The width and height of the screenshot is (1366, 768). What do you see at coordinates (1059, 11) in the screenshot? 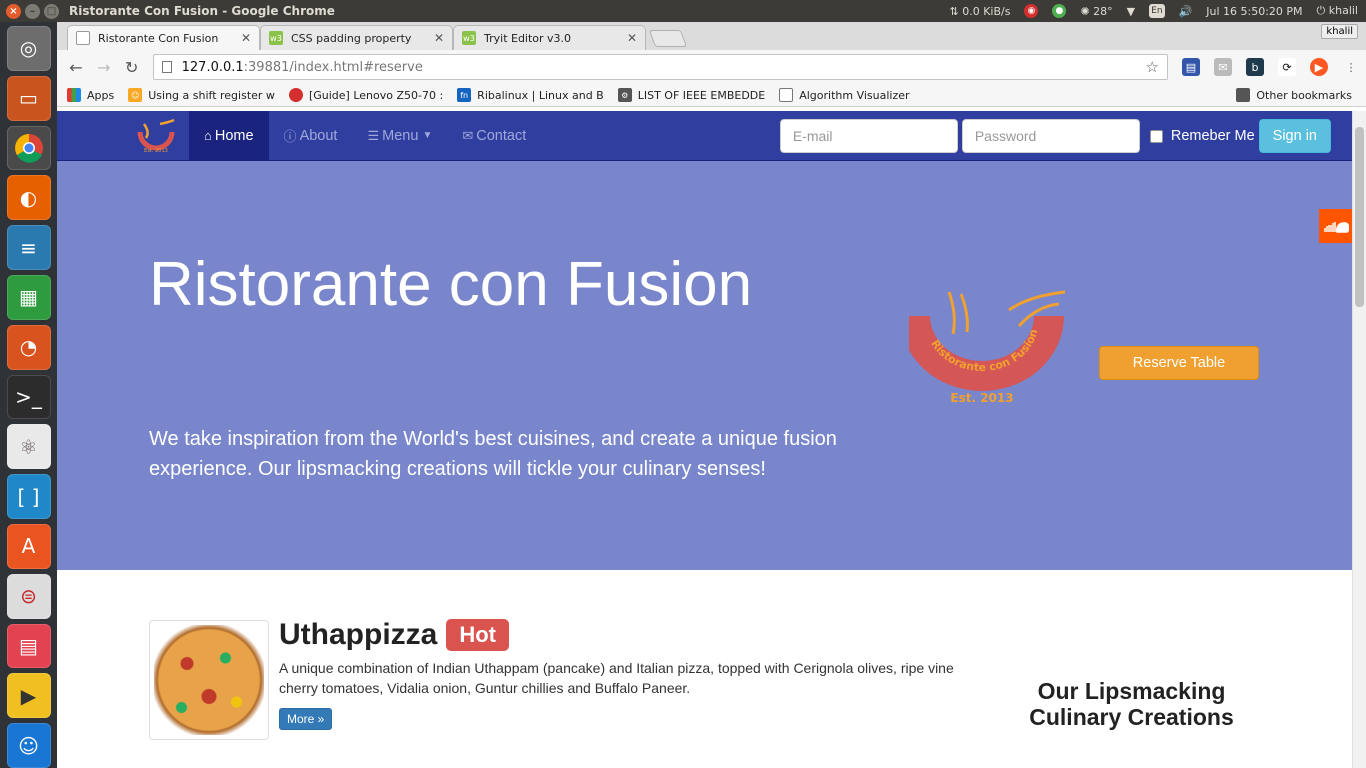
I see `chrome-tray-icon: ●` at bounding box center [1059, 11].